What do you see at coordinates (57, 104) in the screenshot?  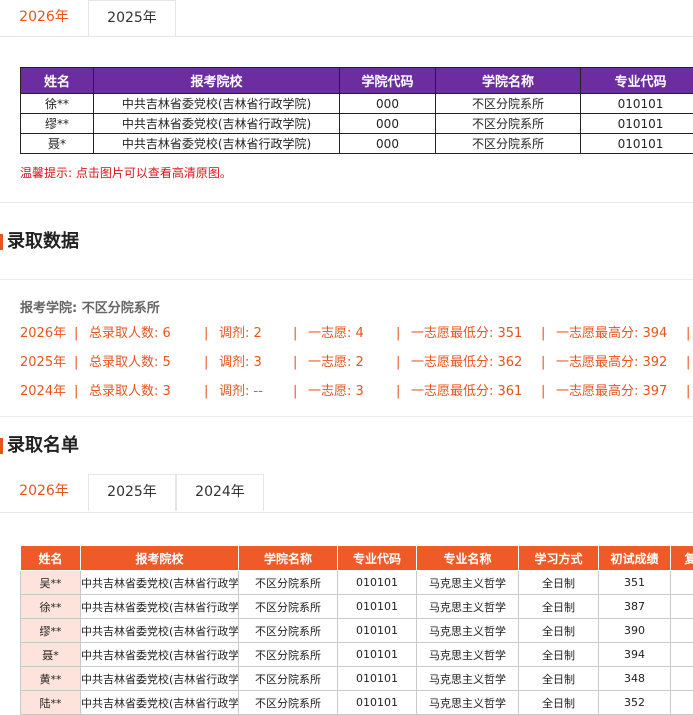 I see `cell-name: 徐**` at bounding box center [57, 104].